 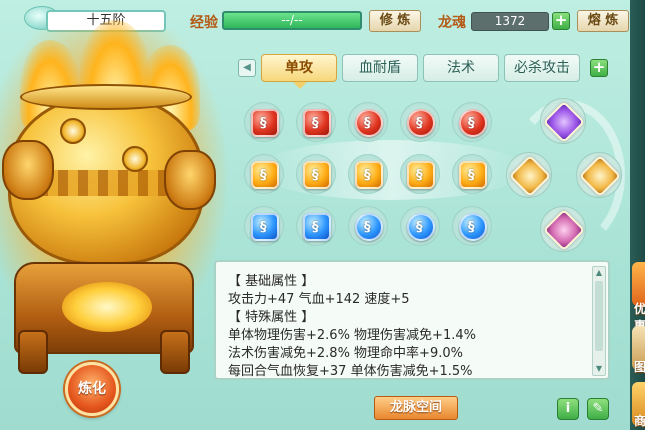 What do you see at coordinates (271, 317) in the screenshot?
I see `attr-heading-special: 【 特殊属性 】` at bounding box center [271, 317].